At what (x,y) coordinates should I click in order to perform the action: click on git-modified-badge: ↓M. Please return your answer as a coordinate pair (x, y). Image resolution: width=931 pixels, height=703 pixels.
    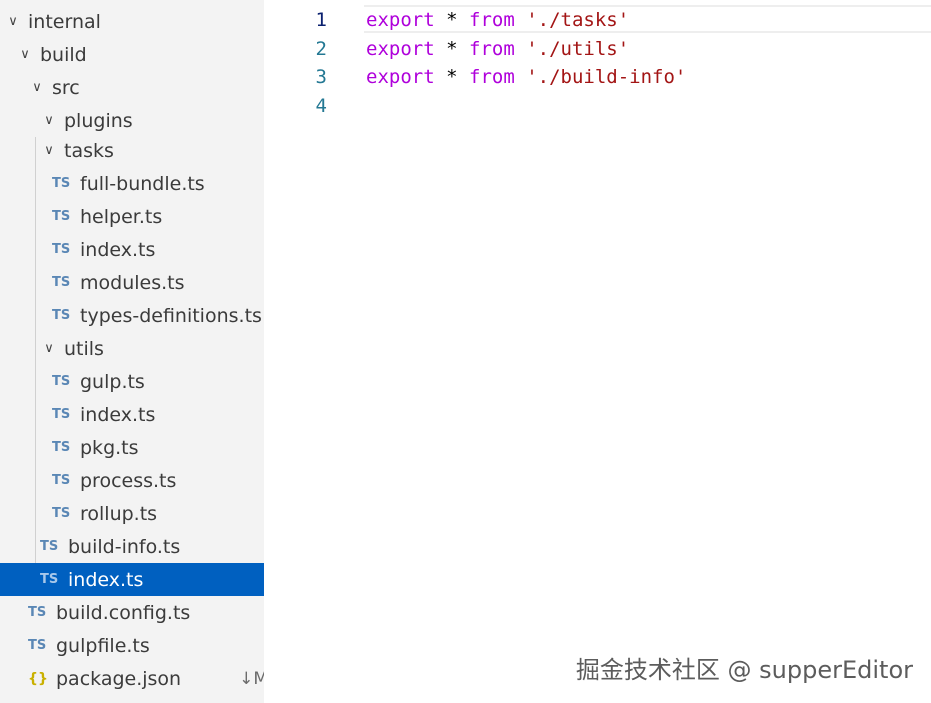
    Looking at the image, I should click on (251, 678).